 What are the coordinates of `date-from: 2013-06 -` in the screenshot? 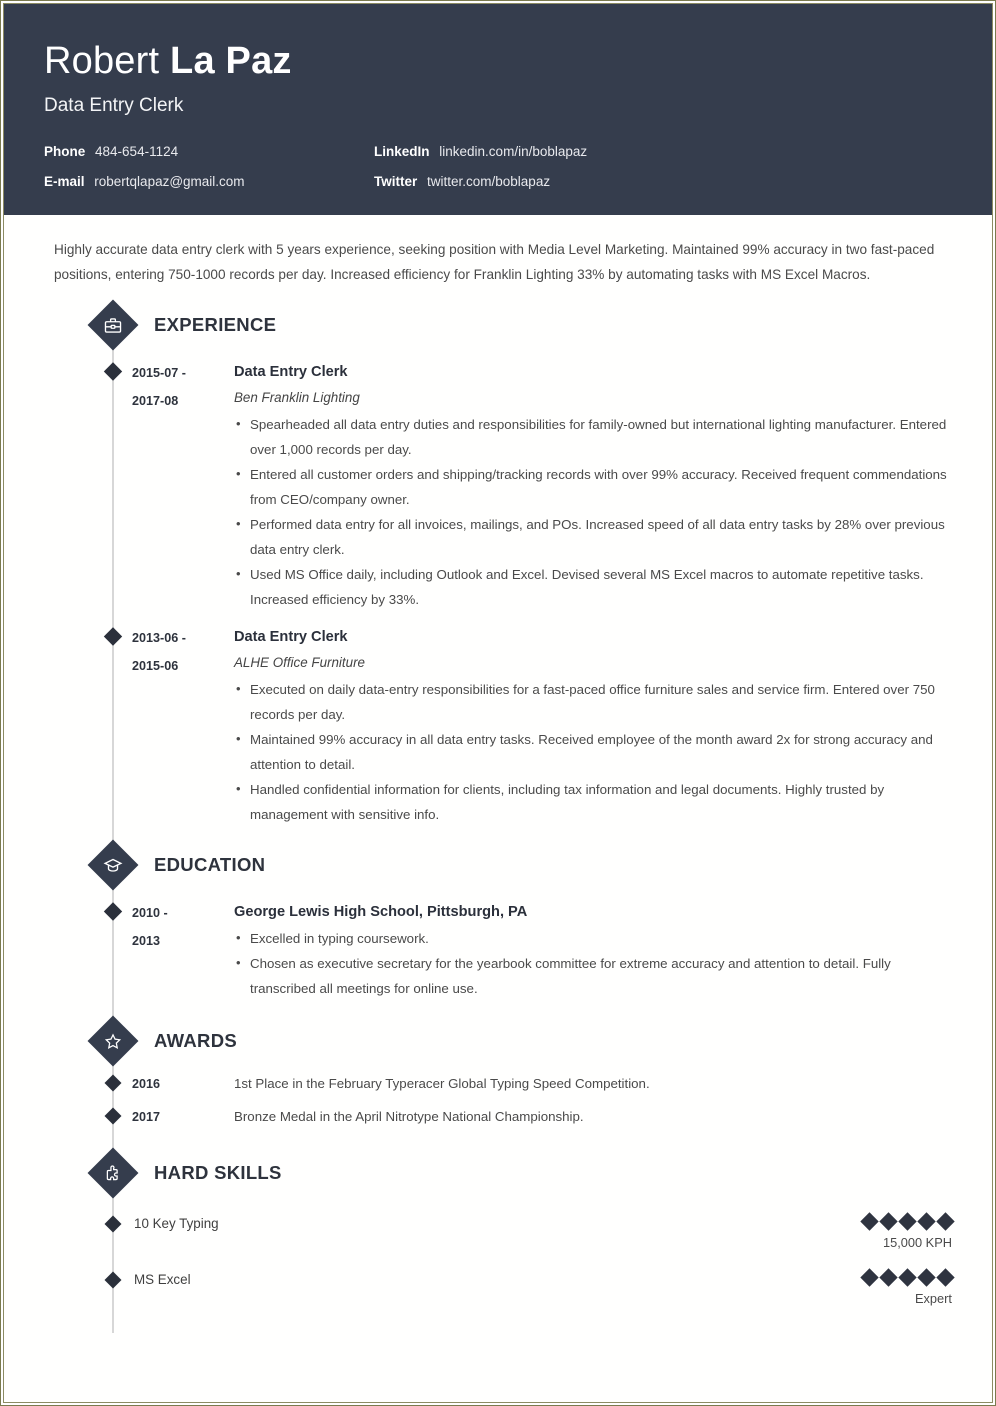 It's located at (159, 638).